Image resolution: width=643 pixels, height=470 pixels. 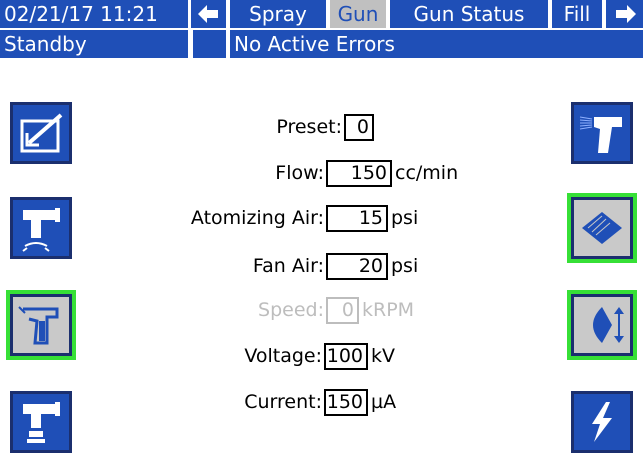 I want to click on rotary-bell-button, so click(x=41, y=422).